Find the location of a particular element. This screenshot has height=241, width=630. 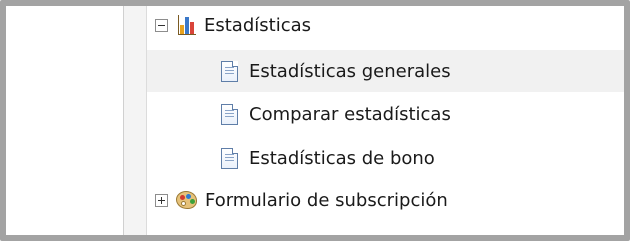

tree-item-comparar-estadisticas: Comparar estadísticas is located at coordinates (385, 114).